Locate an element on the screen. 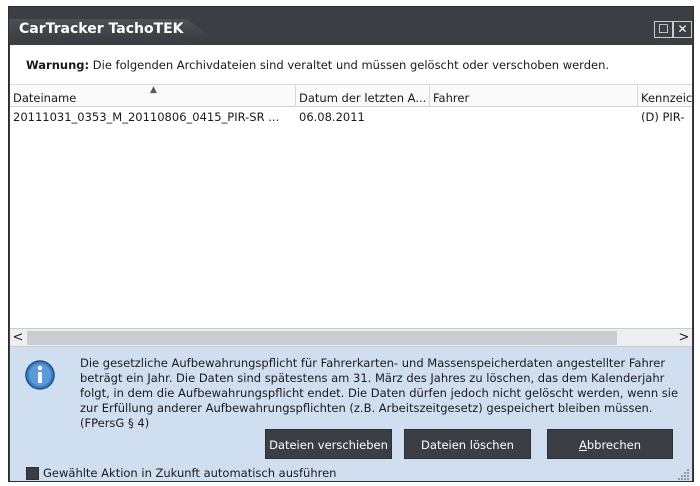  maximize-button: ☐ is located at coordinates (663, 29).